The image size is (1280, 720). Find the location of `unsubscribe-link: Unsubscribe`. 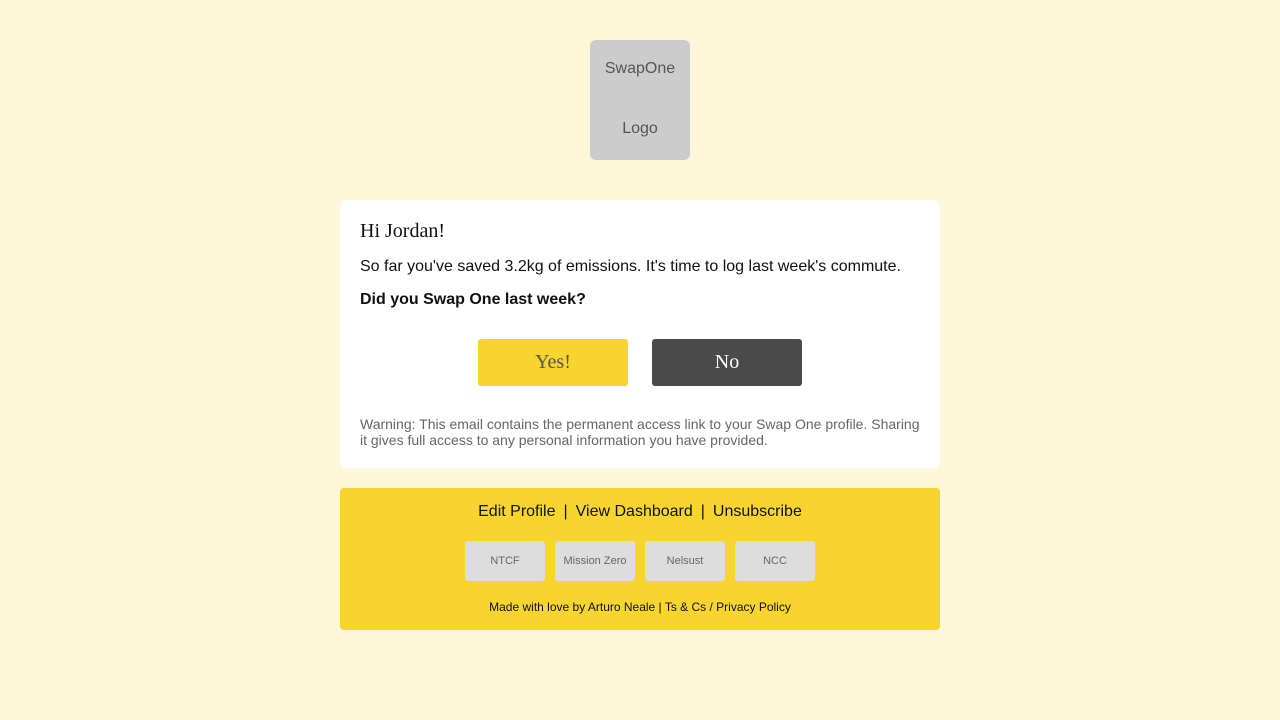

unsubscribe-link: Unsubscribe is located at coordinates (757, 511).